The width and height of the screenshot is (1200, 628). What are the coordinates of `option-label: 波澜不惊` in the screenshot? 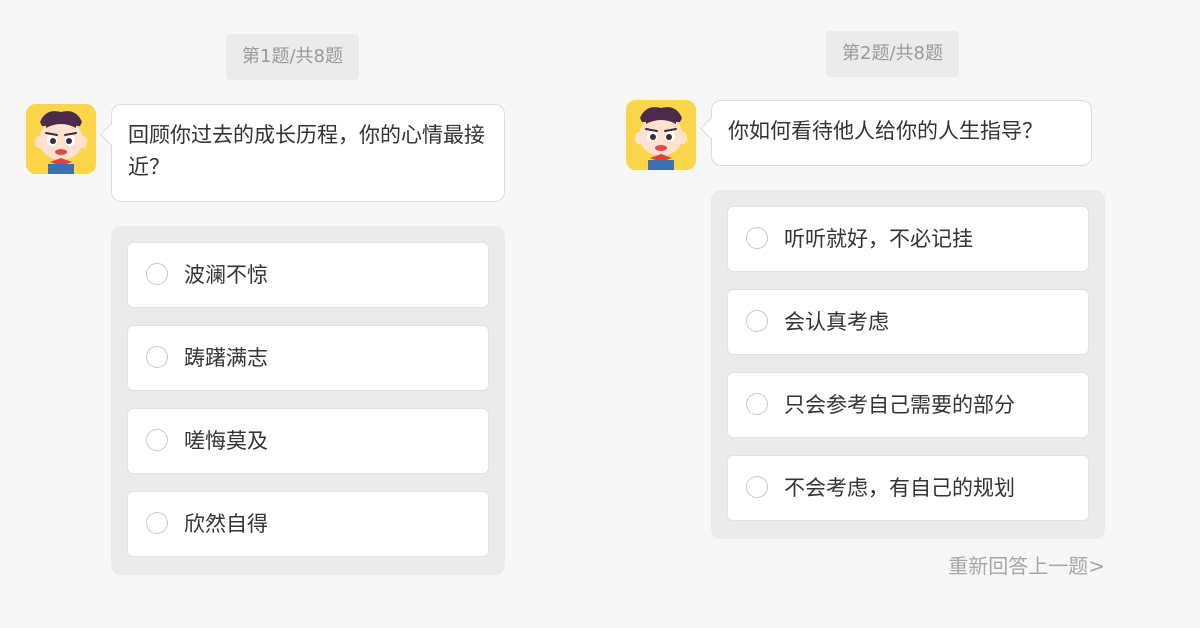 It's located at (226, 275).